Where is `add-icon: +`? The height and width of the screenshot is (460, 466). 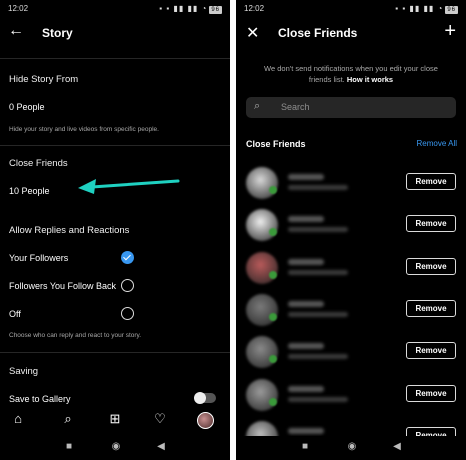
add-icon: + is located at coordinates (450, 31).